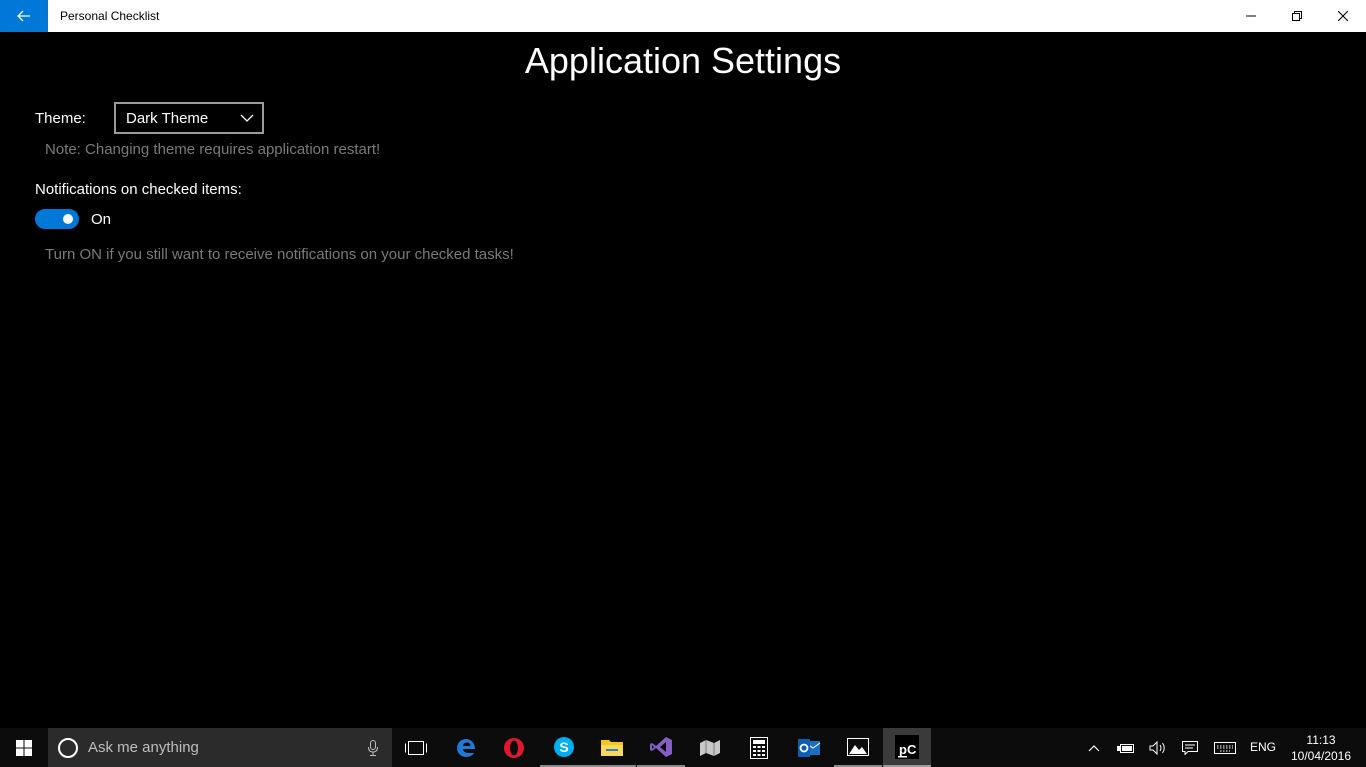  I want to click on maps-button, so click(710, 747).